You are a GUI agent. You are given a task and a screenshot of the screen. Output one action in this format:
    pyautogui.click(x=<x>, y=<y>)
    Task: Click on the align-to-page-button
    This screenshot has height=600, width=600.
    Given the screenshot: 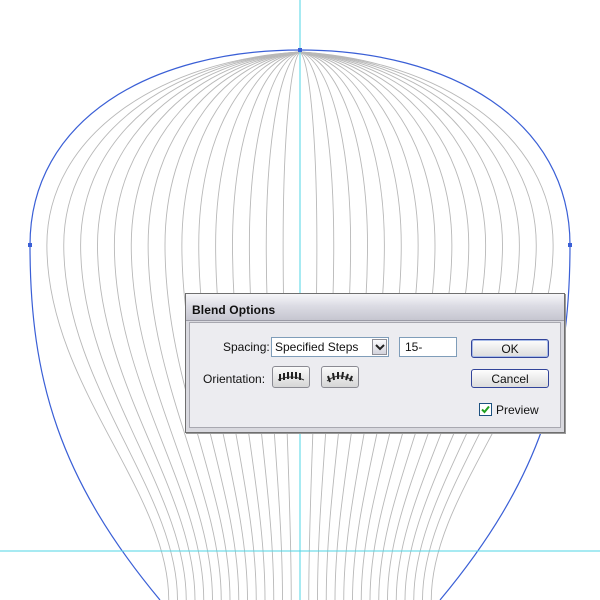 What is the action you would take?
    pyautogui.click(x=291, y=377)
    